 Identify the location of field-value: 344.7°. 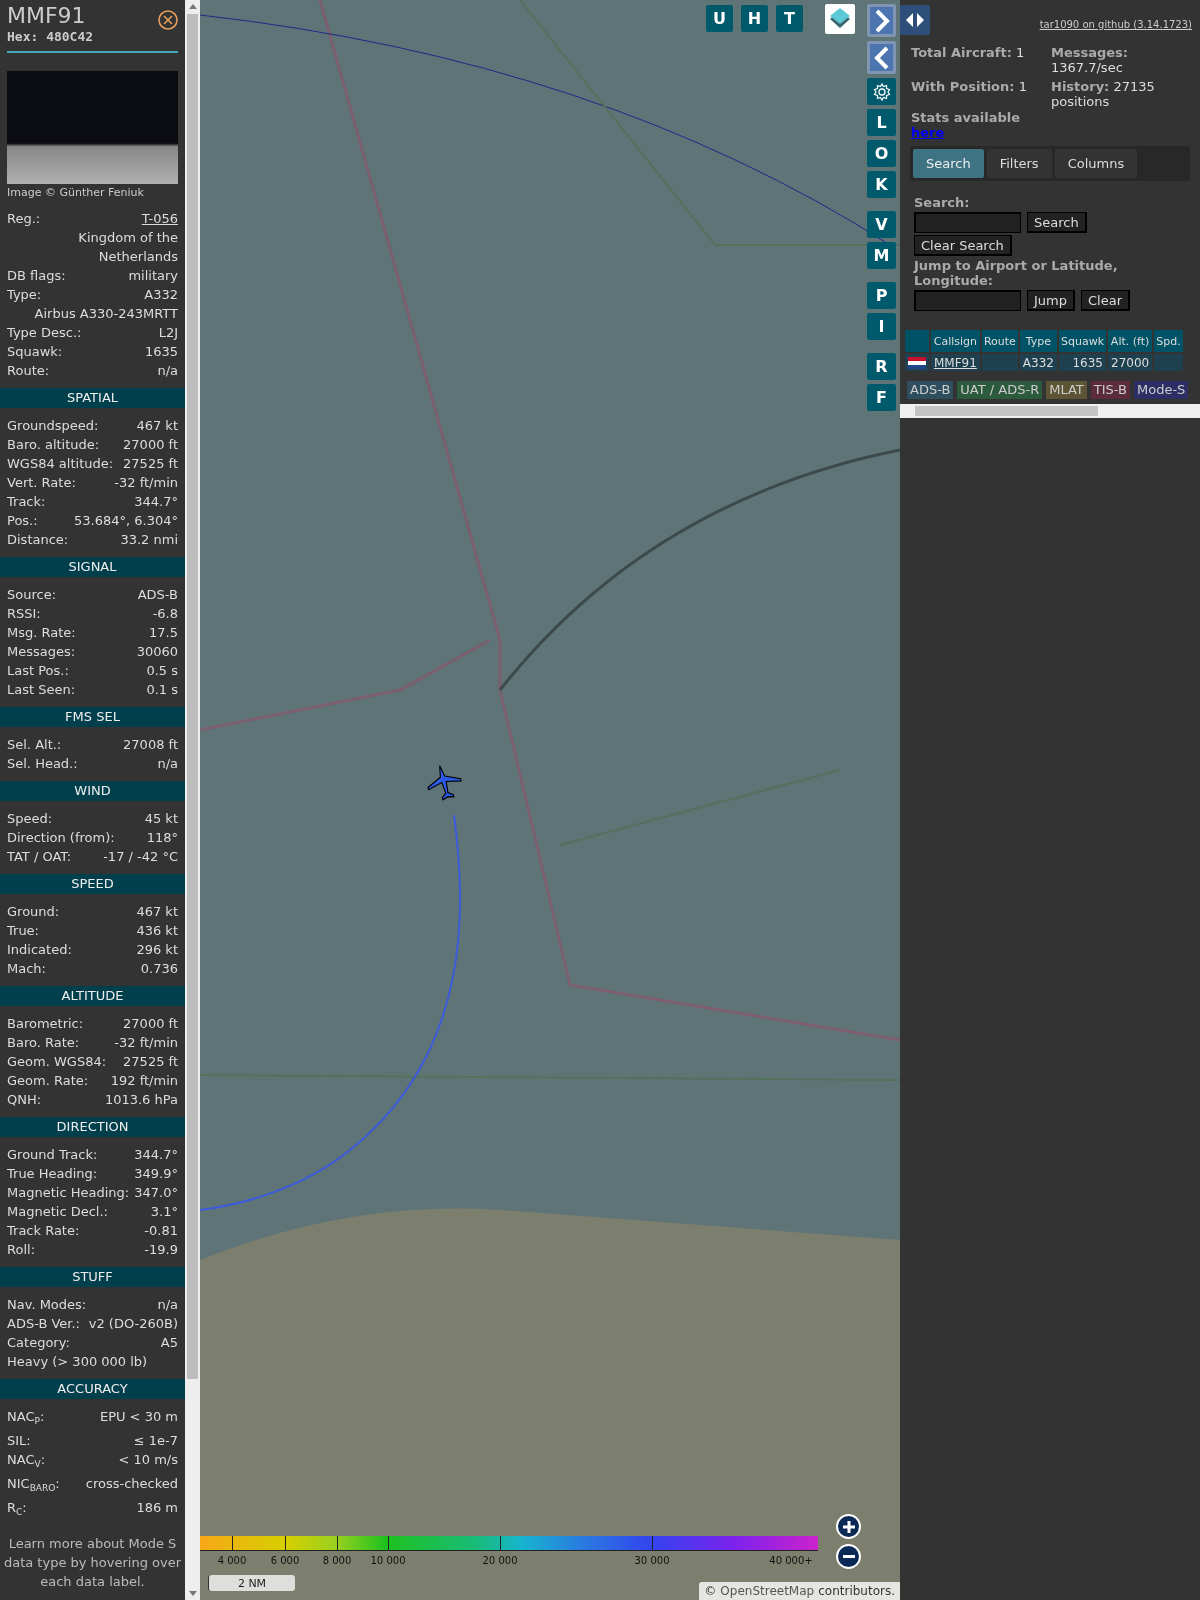
(156, 502).